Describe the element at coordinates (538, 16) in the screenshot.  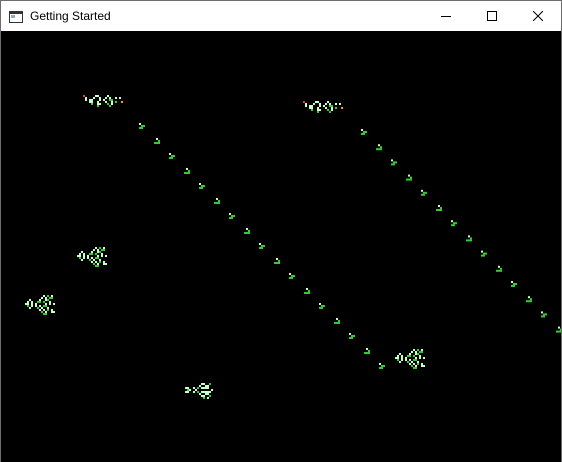
I see `close-button` at that location.